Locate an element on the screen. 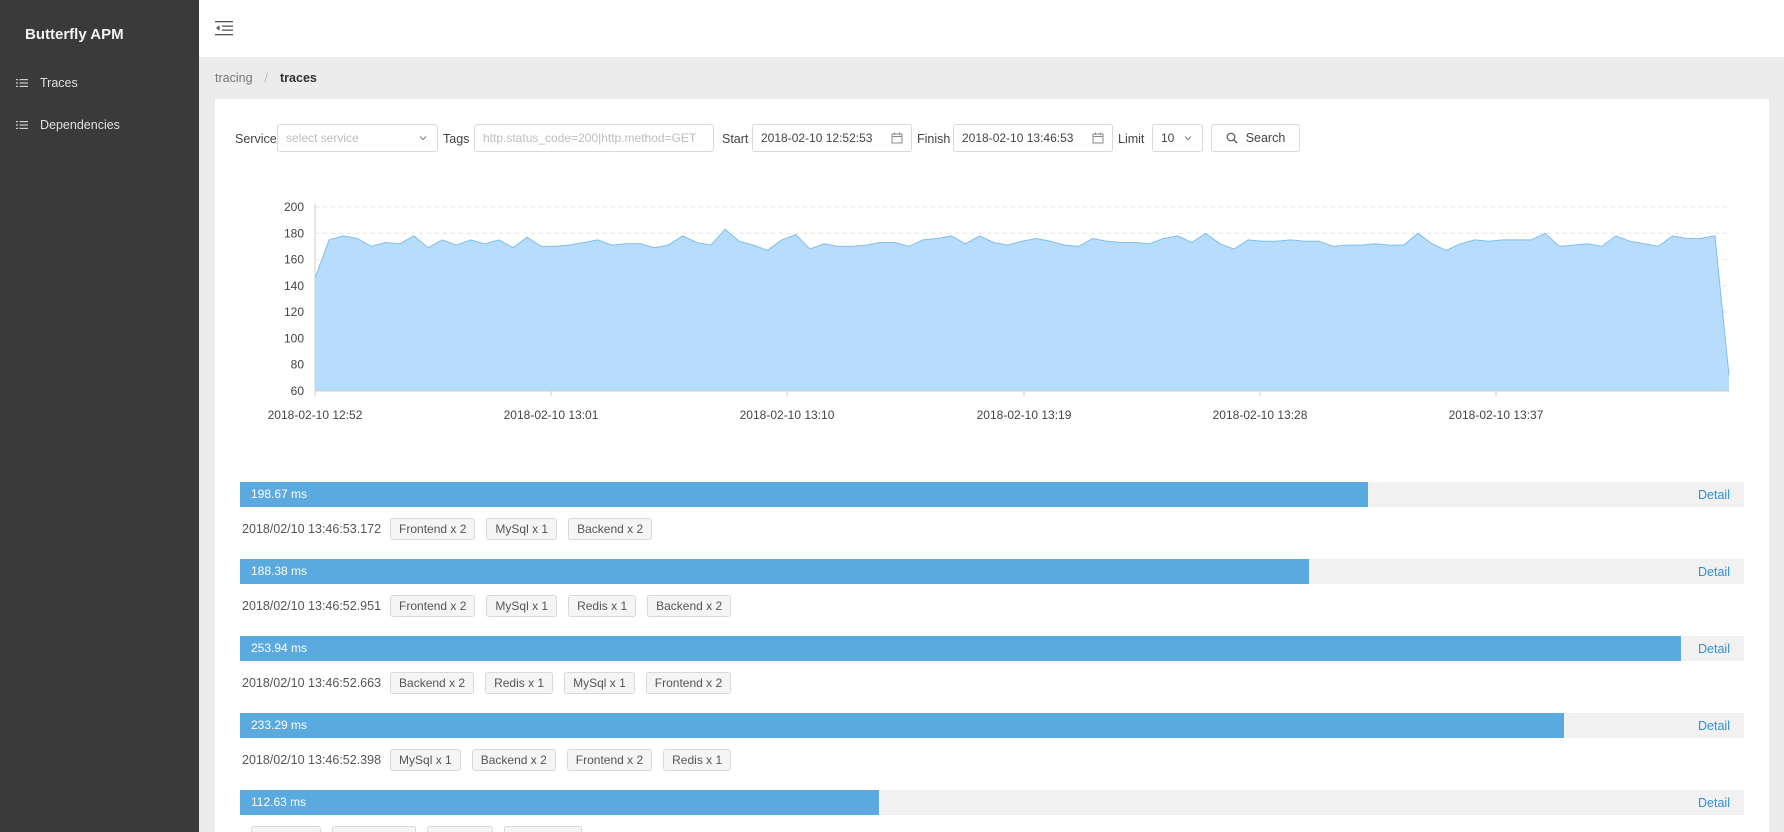  trace-duration-bar: 188.38 ms is located at coordinates (775, 571).